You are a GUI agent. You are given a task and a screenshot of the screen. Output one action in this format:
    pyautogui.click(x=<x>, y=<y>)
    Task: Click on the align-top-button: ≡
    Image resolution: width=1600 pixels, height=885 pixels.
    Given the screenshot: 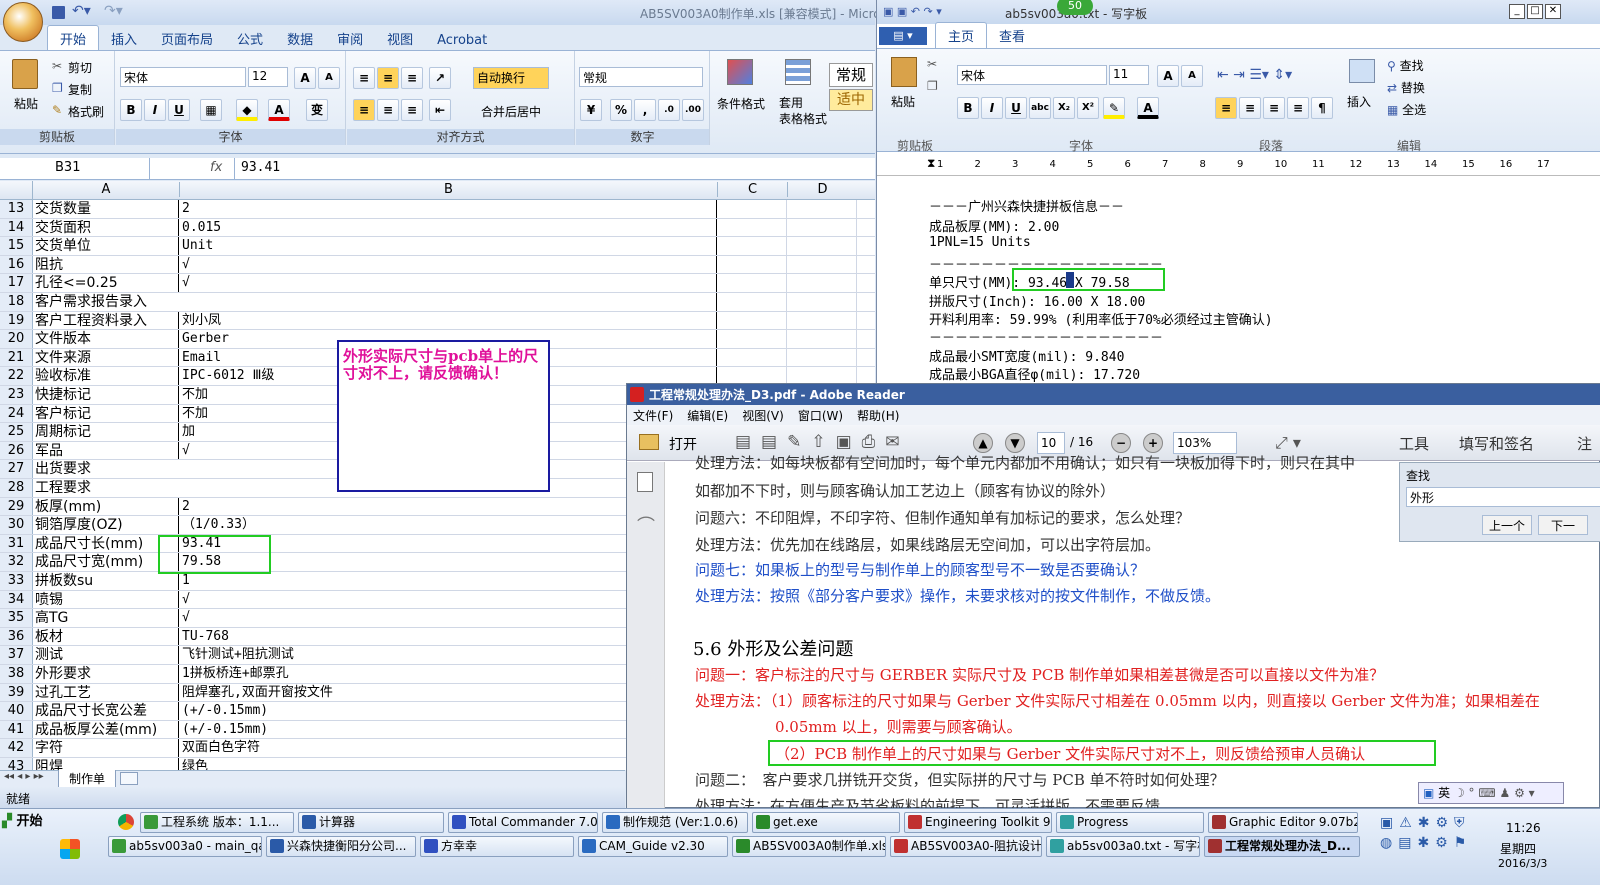 What is the action you would take?
    pyautogui.click(x=364, y=78)
    